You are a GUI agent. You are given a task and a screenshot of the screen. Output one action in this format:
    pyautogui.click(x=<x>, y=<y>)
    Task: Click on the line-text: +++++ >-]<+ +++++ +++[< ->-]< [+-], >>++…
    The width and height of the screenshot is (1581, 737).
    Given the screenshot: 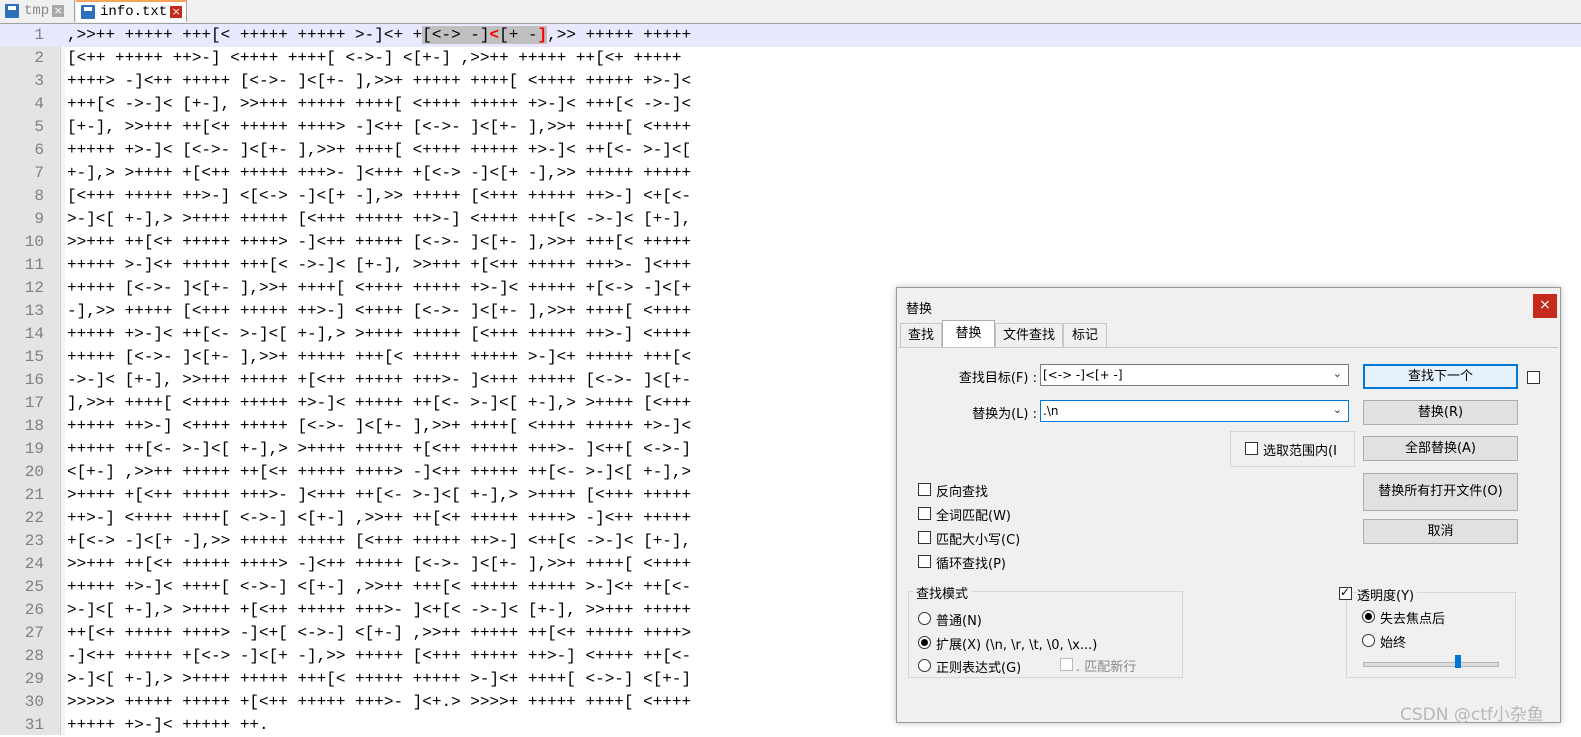 What is the action you would take?
    pyautogui.click(x=379, y=265)
    